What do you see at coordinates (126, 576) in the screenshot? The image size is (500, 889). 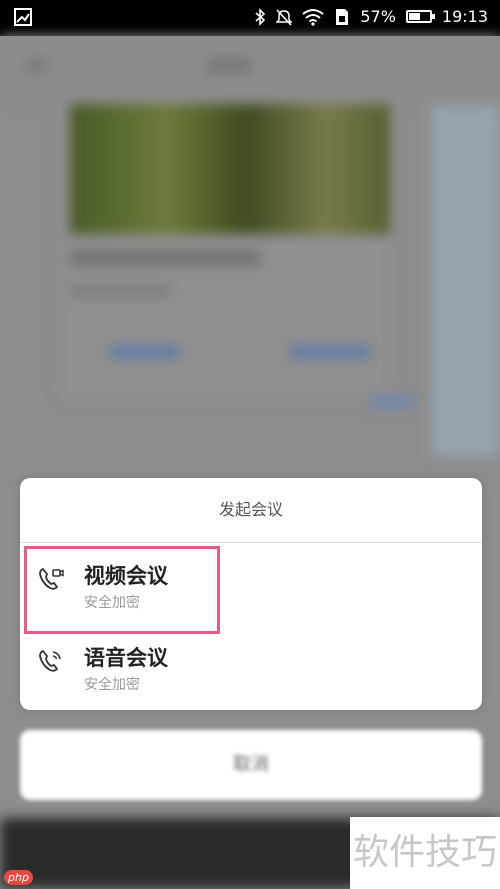 I see `video-meeting-label: 视频会议` at bounding box center [126, 576].